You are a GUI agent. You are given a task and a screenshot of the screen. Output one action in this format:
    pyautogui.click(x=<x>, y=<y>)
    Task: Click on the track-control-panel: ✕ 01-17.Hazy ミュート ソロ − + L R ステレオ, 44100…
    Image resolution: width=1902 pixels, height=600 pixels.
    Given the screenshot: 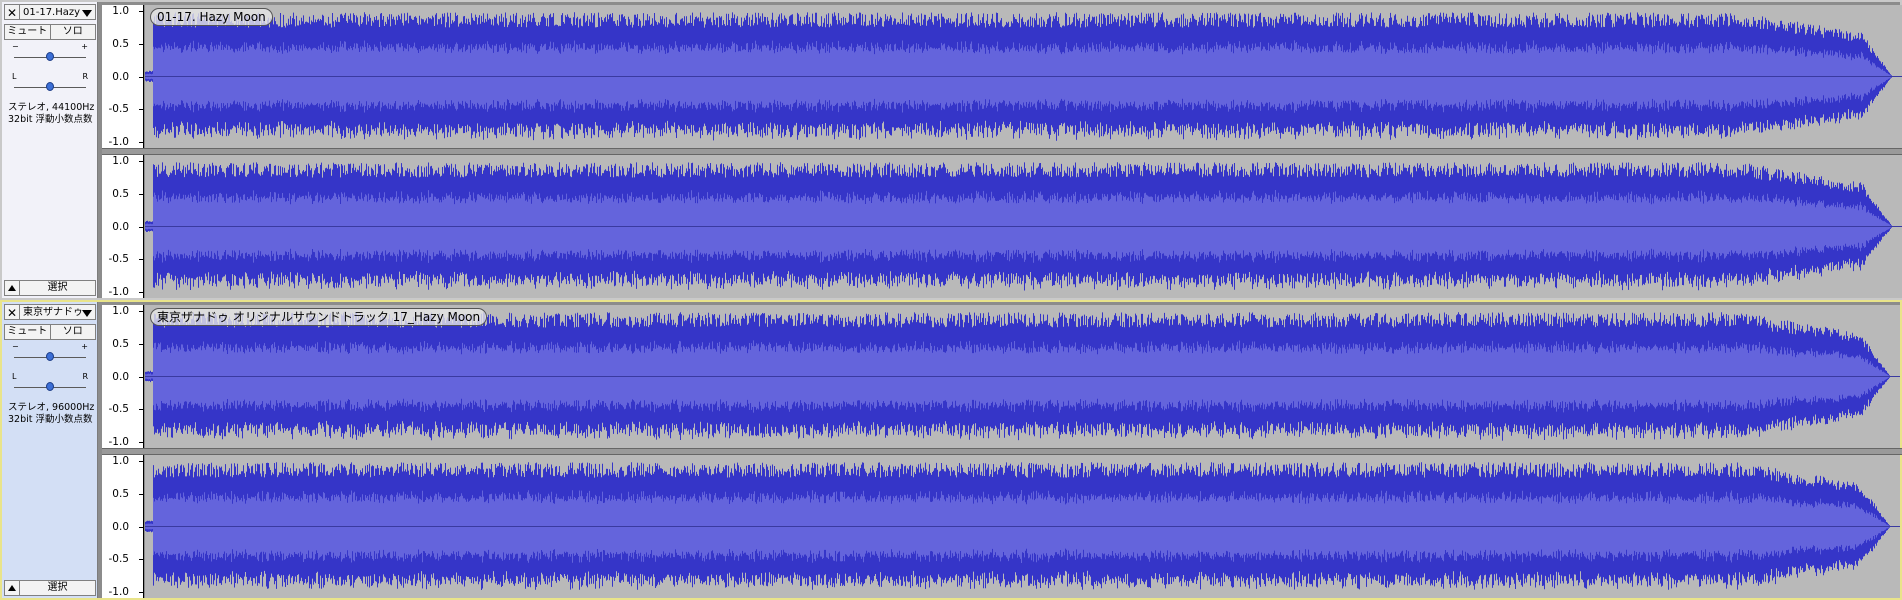 What is the action you would take?
    pyautogui.click(x=50, y=150)
    